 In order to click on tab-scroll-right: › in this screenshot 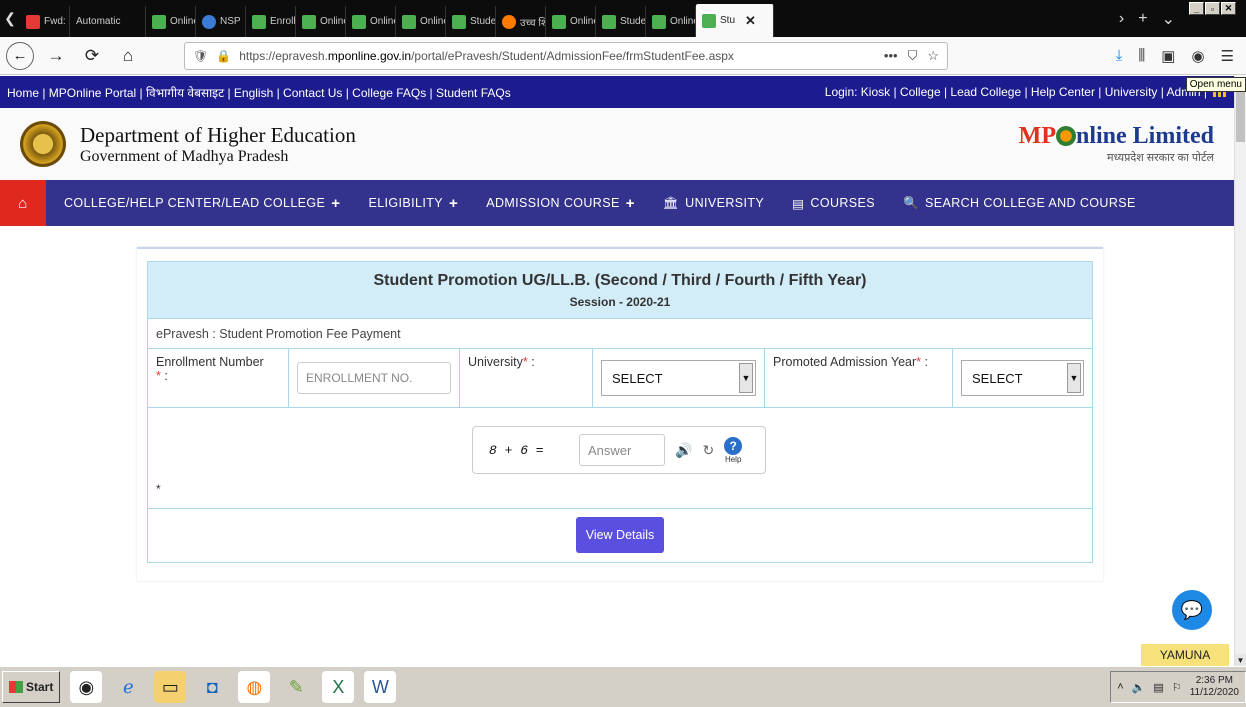, I will do `click(1121, 19)`.